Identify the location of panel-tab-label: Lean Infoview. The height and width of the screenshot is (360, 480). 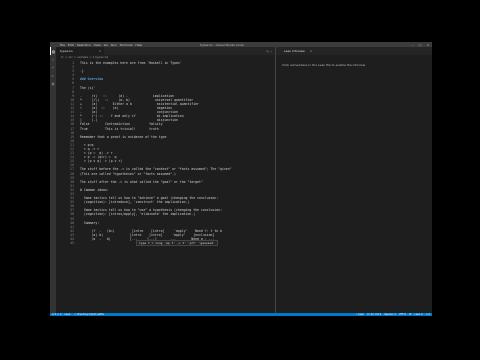
(294, 51).